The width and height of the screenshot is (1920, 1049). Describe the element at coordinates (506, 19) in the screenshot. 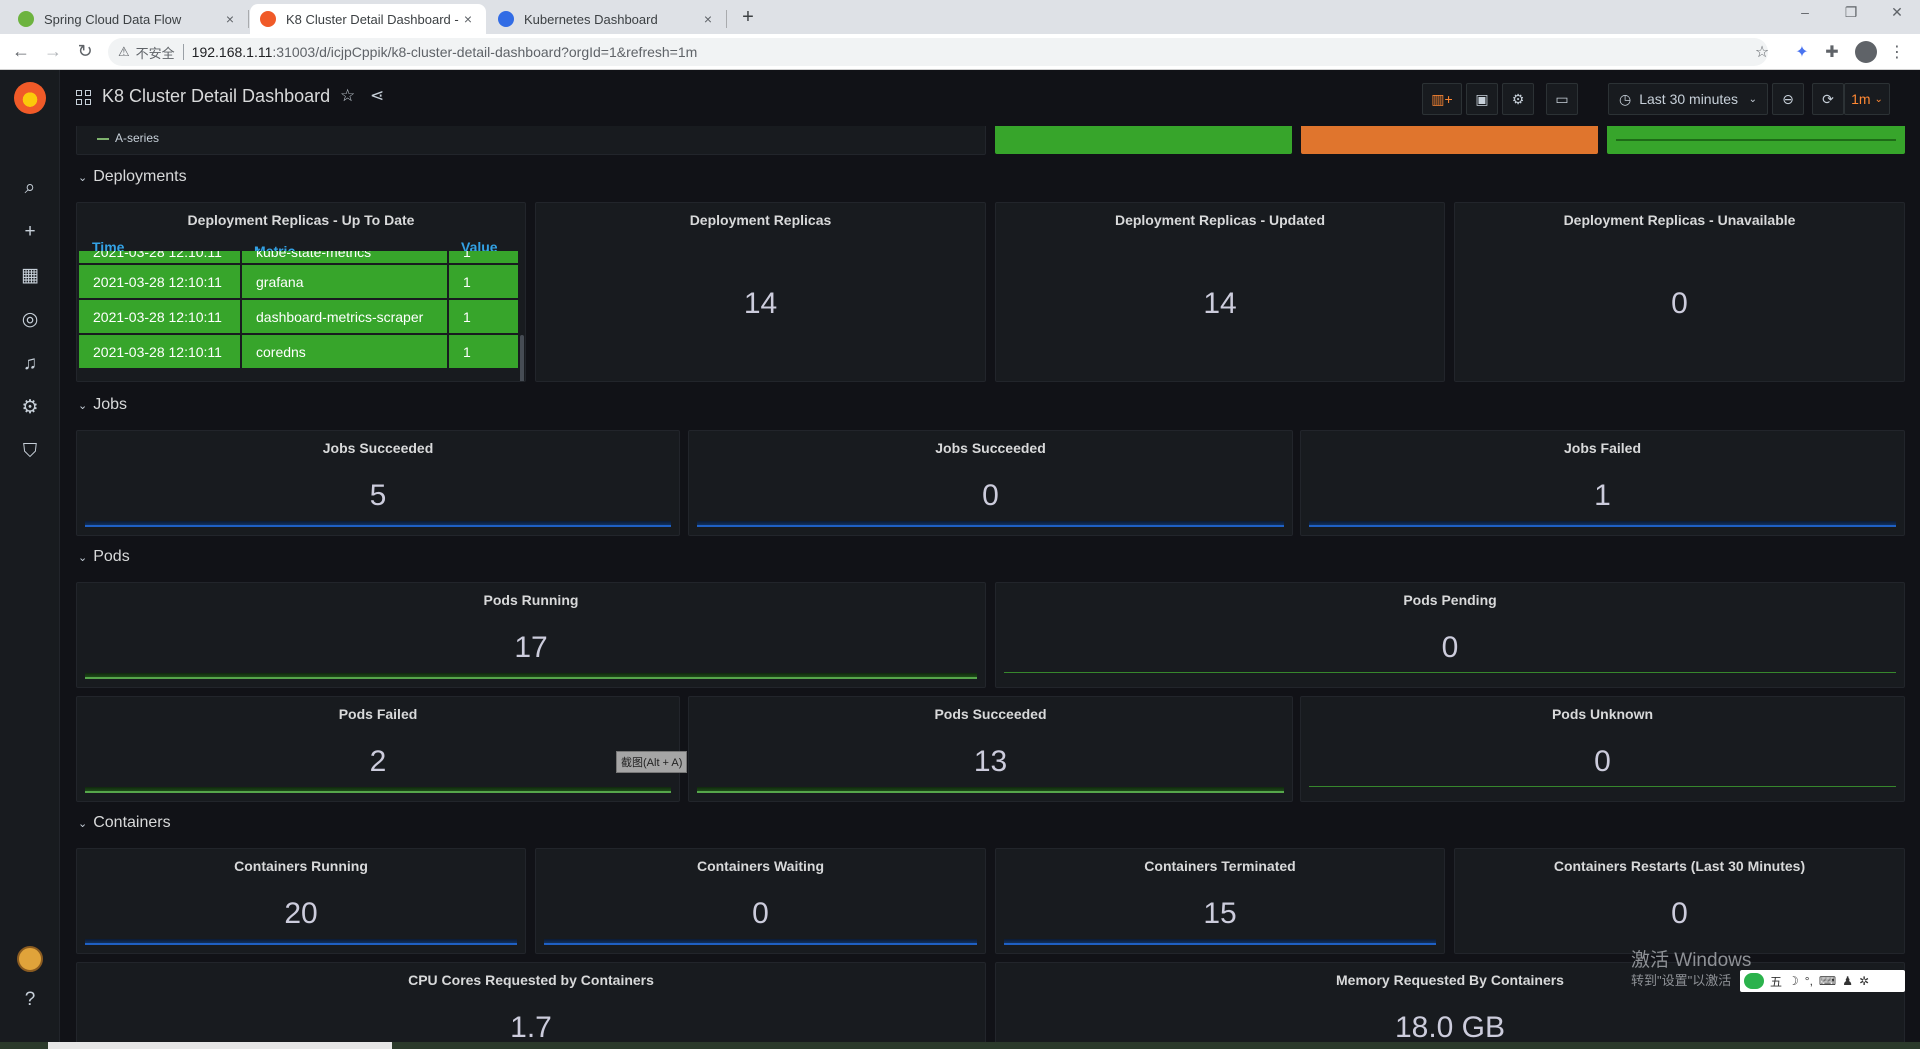

I see `kubernetes-favicon-icon` at that location.